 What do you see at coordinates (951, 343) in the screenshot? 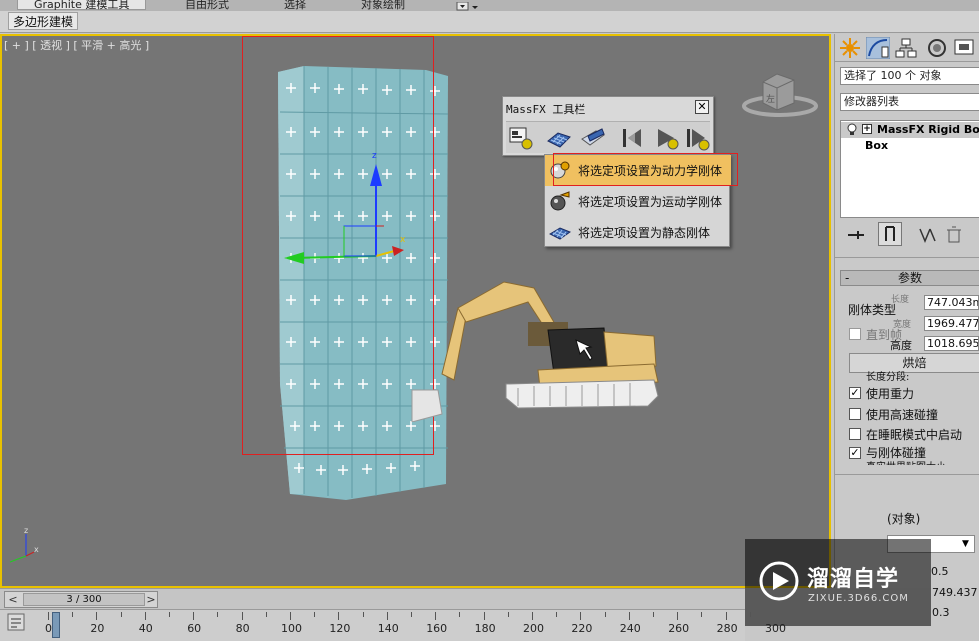
I see `height-value-field: 1018.695(` at bounding box center [951, 343].